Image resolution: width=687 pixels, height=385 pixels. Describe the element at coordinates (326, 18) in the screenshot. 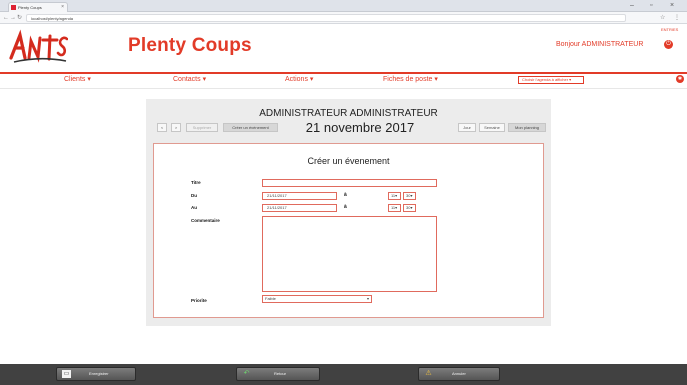

I see `url-field: localhost/plenty/agenda` at that location.